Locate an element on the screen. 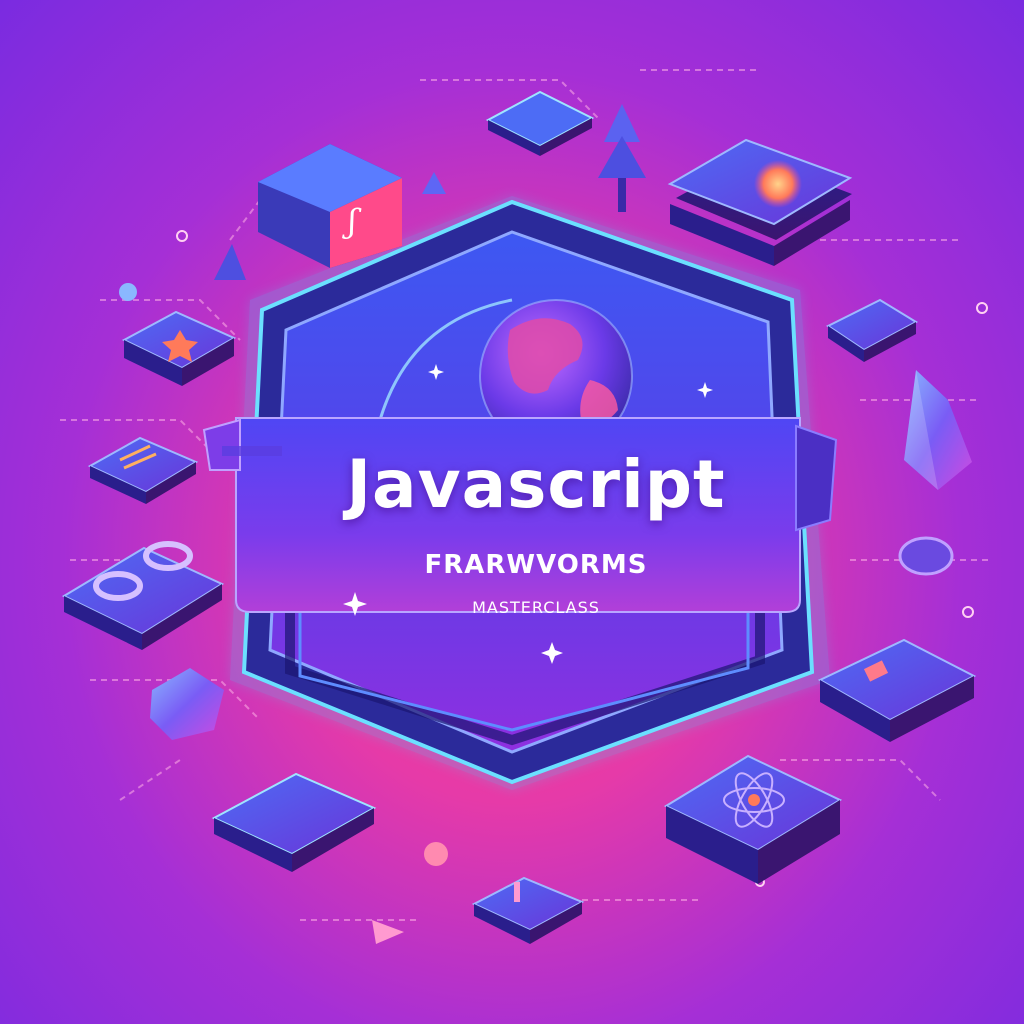 The image size is (1024, 1024). coin is located at coordinates (926, 556).